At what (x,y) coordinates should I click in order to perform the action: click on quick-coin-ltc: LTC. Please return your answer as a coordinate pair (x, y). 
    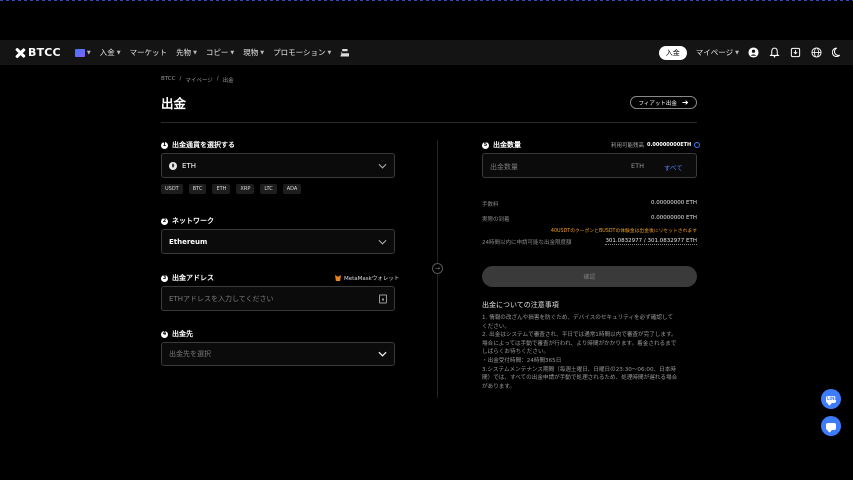
    Looking at the image, I should click on (268, 189).